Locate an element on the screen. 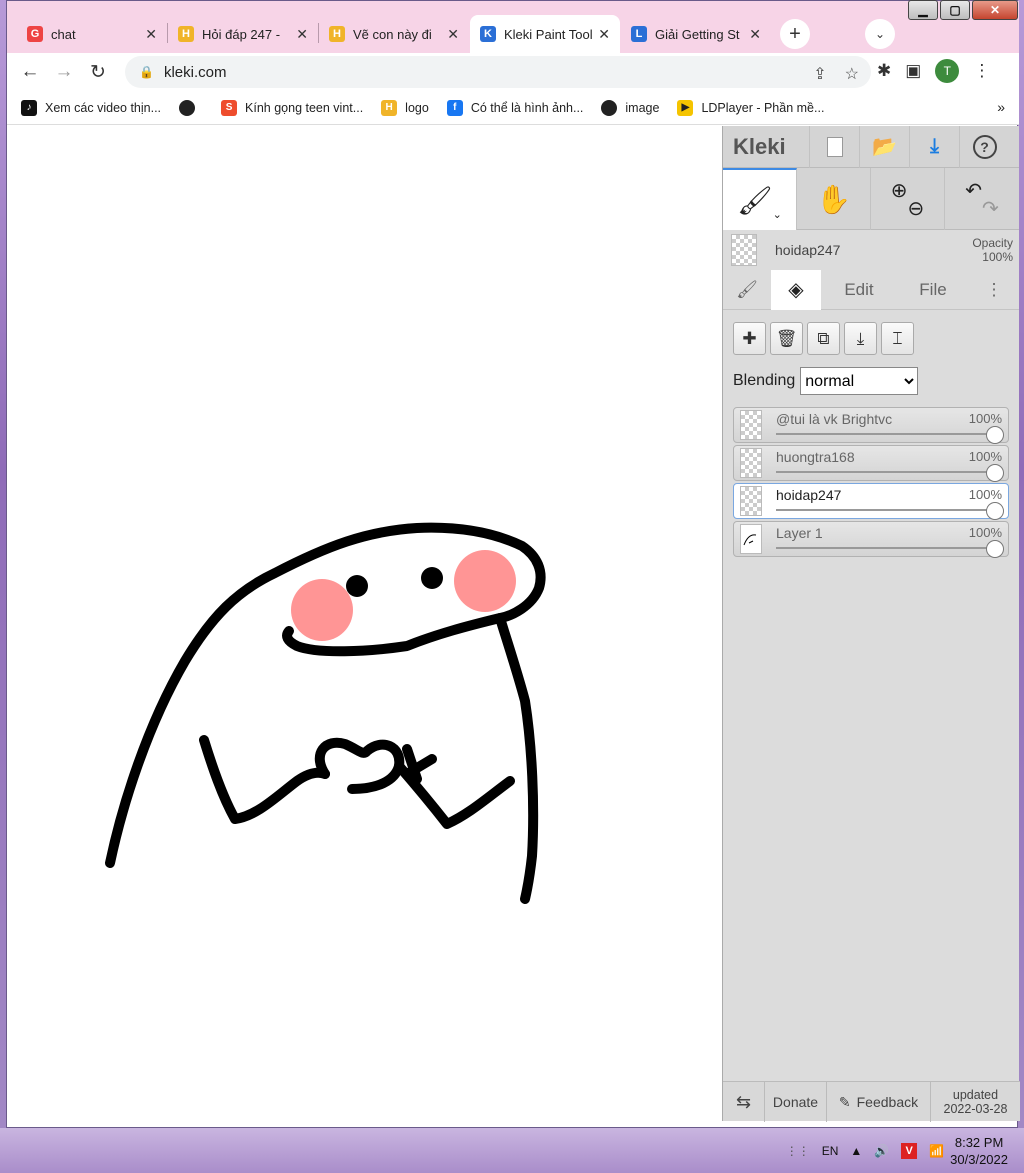 The height and width of the screenshot is (1173, 1024). tab-edit: Edit is located at coordinates (859, 290).